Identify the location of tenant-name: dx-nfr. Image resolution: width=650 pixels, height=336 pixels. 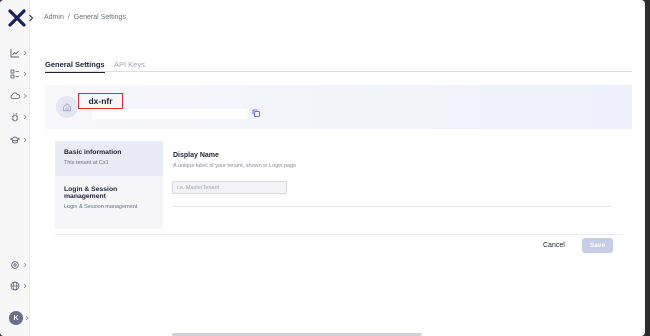
(100, 101).